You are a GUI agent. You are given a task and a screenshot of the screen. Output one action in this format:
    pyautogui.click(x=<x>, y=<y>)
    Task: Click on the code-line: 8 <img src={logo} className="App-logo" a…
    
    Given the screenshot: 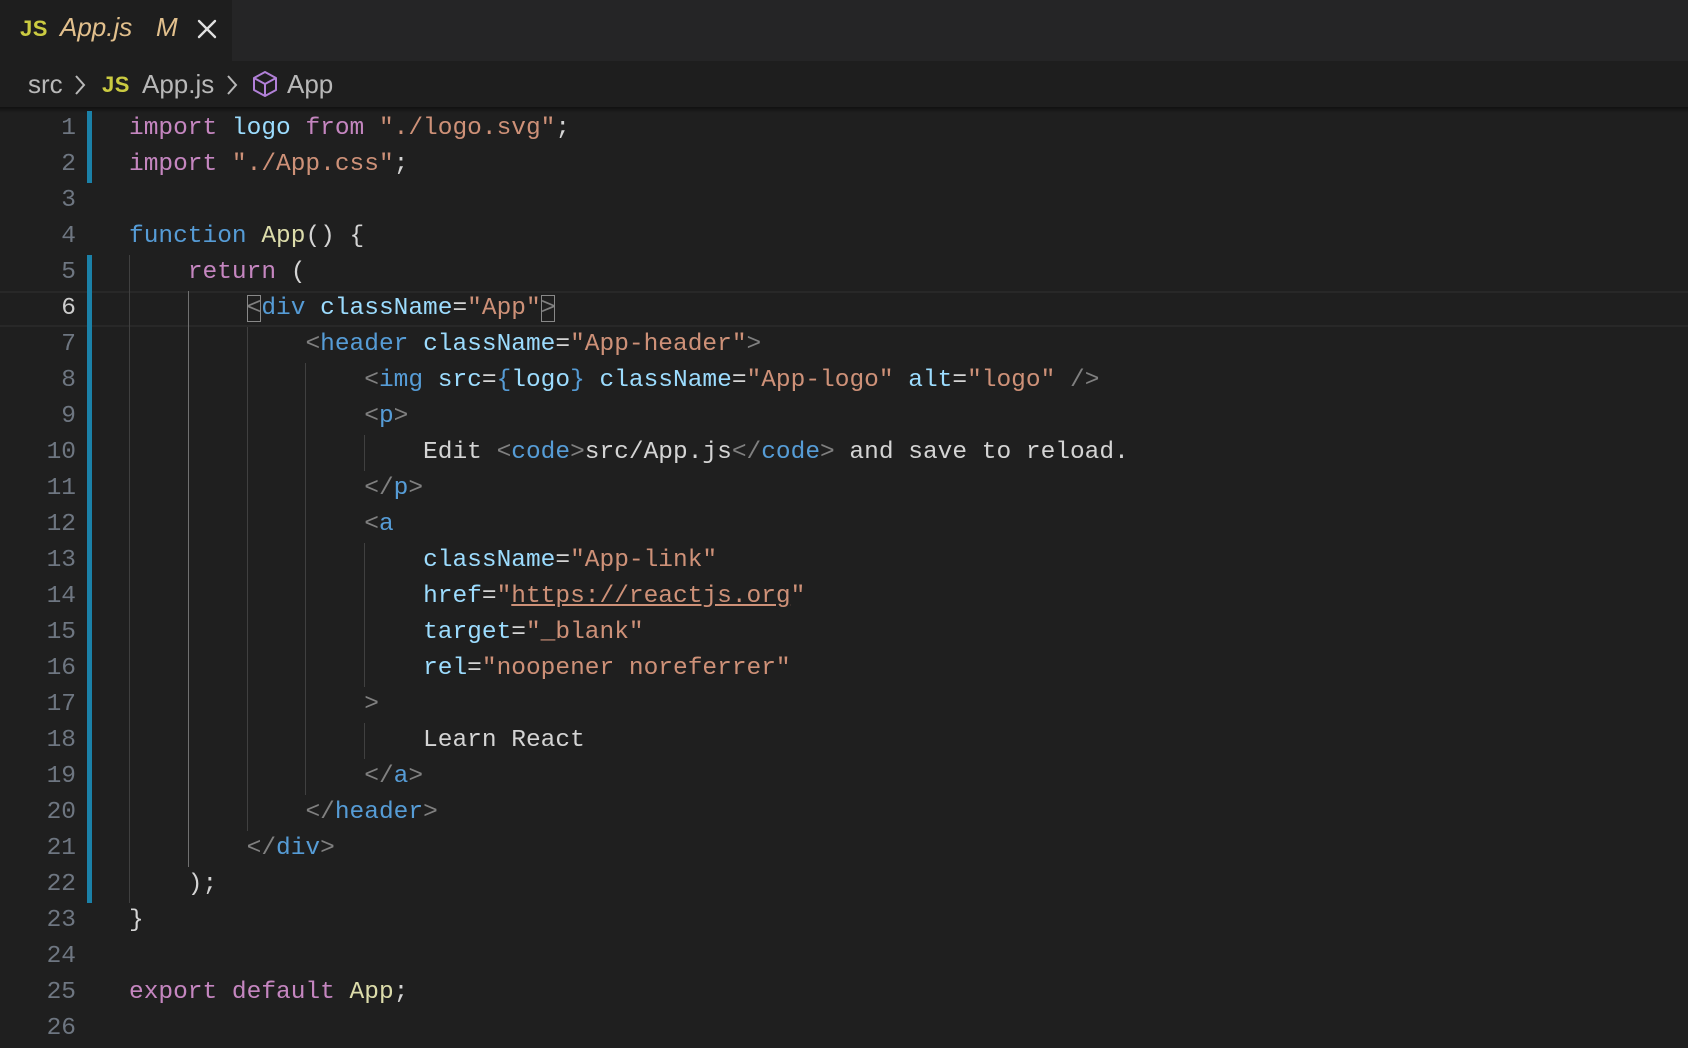 What is the action you would take?
    pyautogui.click(x=844, y=381)
    